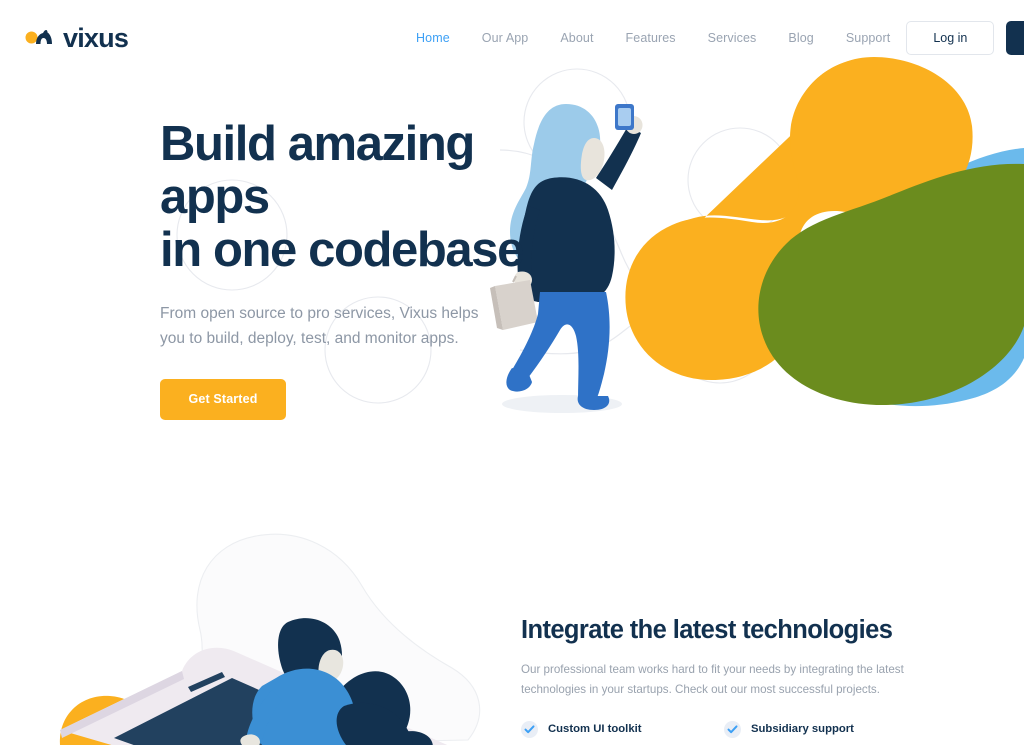 The image size is (1024, 745). I want to click on header-actions: Log in Try for free, so click(965, 38).